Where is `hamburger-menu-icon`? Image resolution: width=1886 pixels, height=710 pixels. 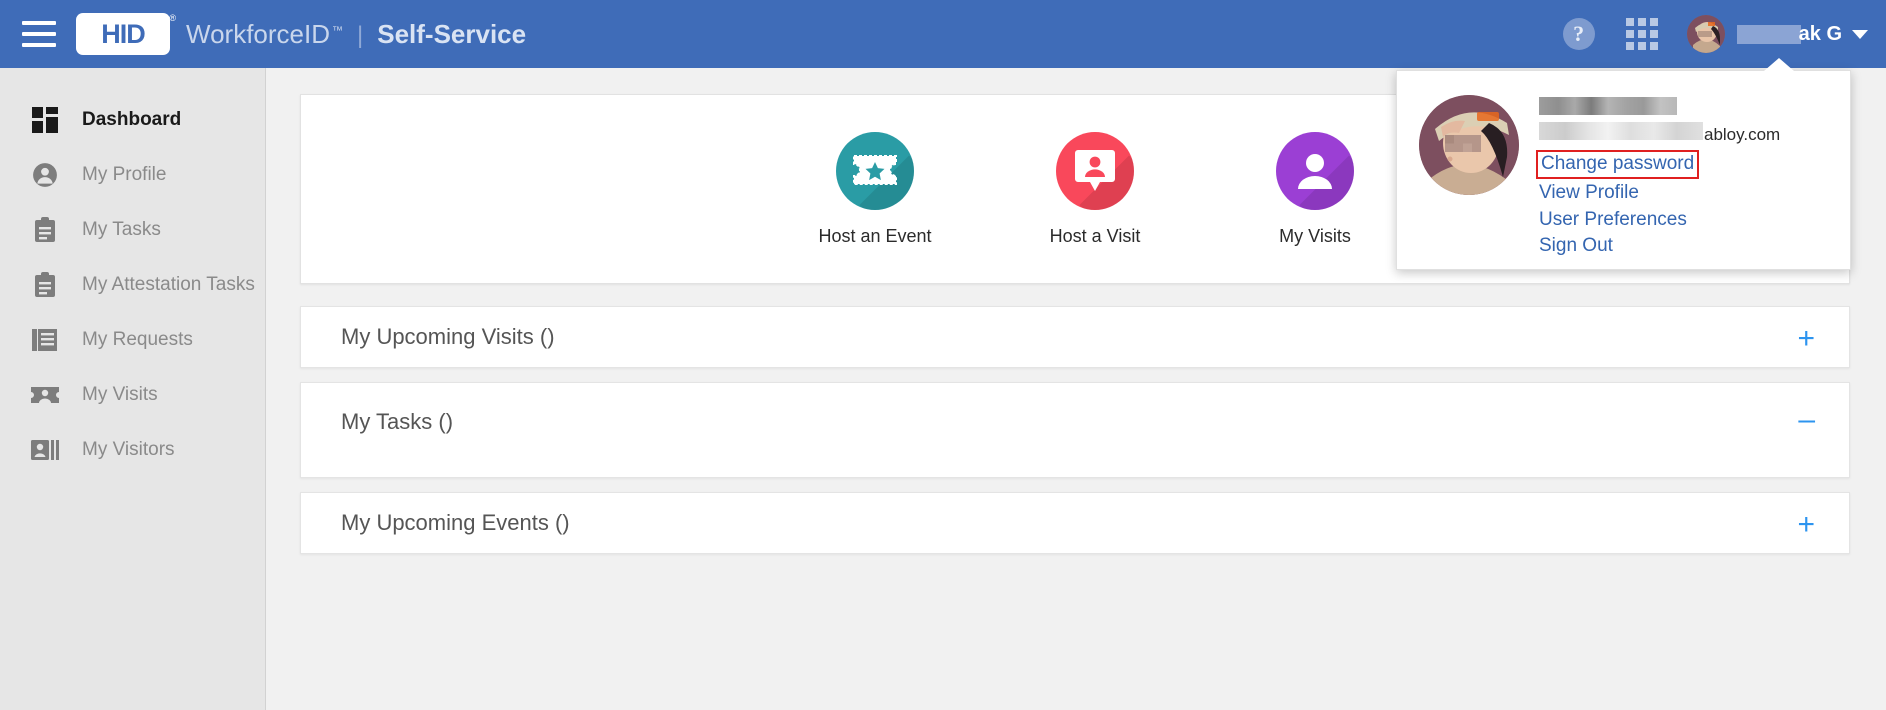 hamburger-menu-icon is located at coordinates (39, 34).